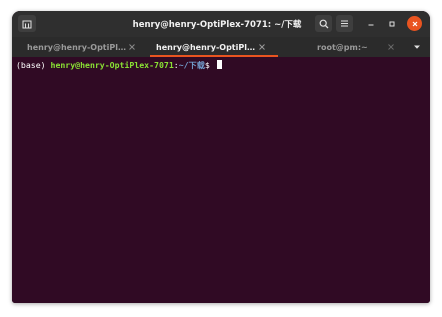 Image resolution: width=442 pixels, height=317 pixels. I want to click on title-bar: henry@henry-OptiPlex-7071: ~/下载, so click(221, 24).